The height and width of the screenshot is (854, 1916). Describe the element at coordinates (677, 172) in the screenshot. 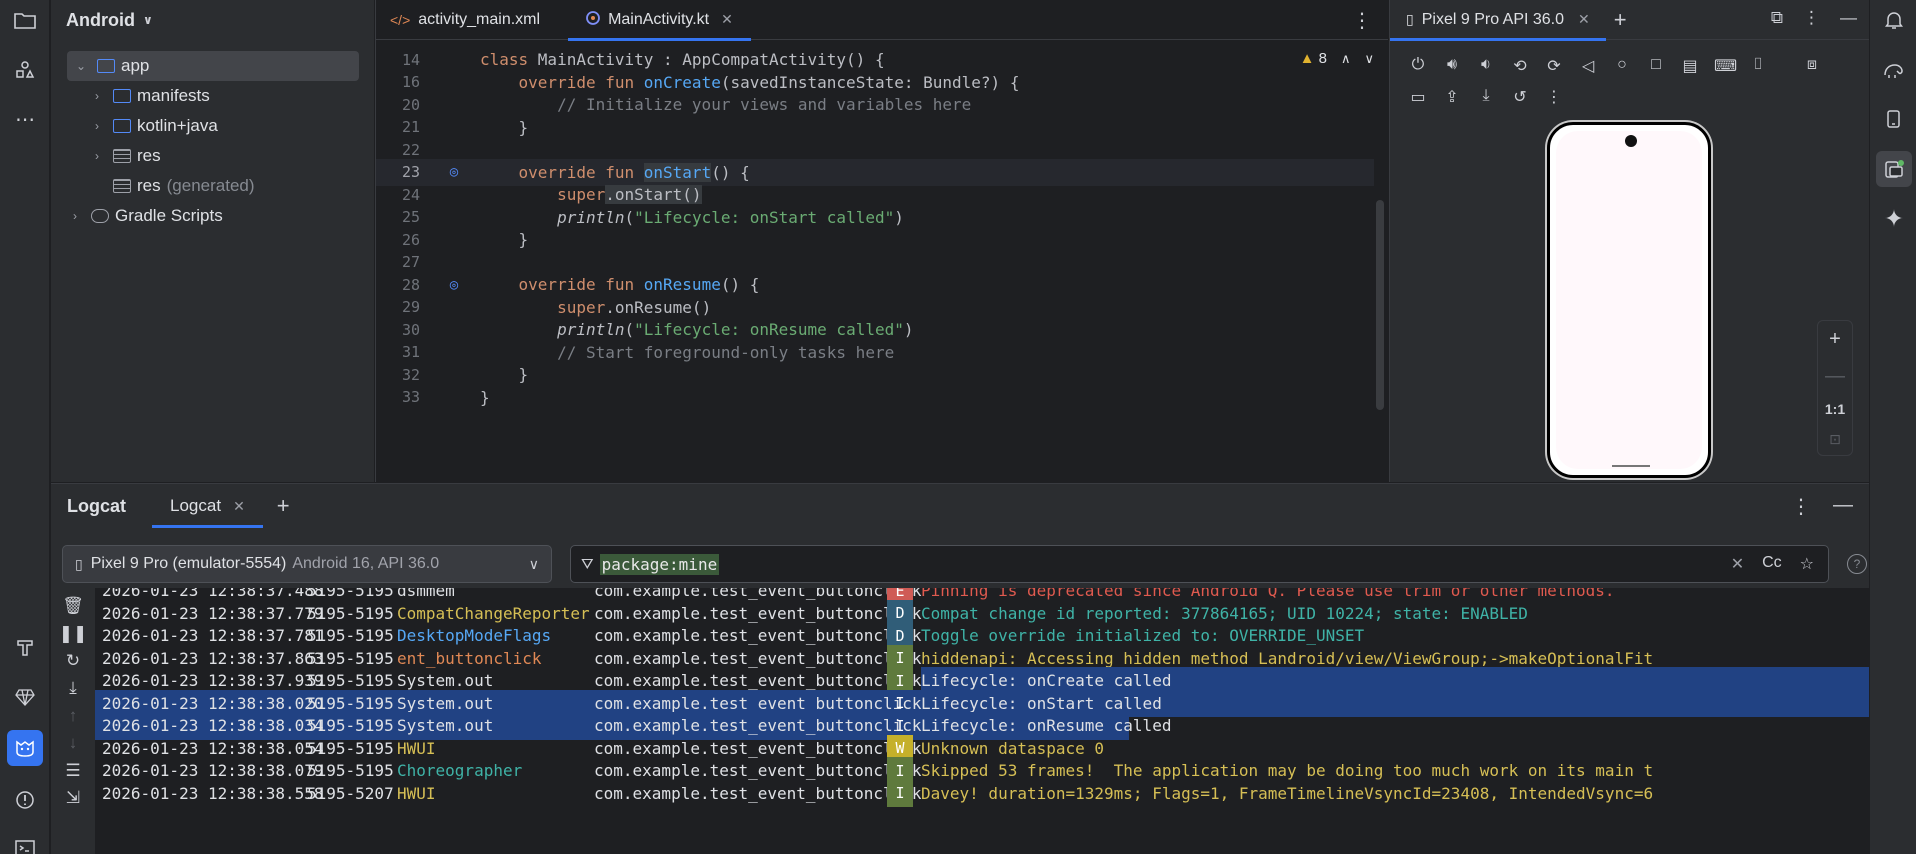

I see `code-token: onStart` at that location.